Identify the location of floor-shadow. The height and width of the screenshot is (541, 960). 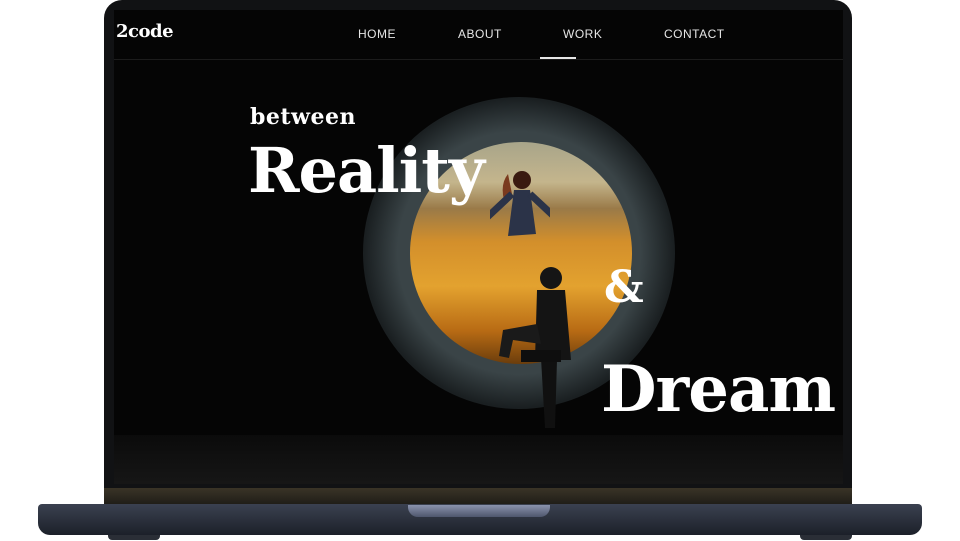
(478, 459).